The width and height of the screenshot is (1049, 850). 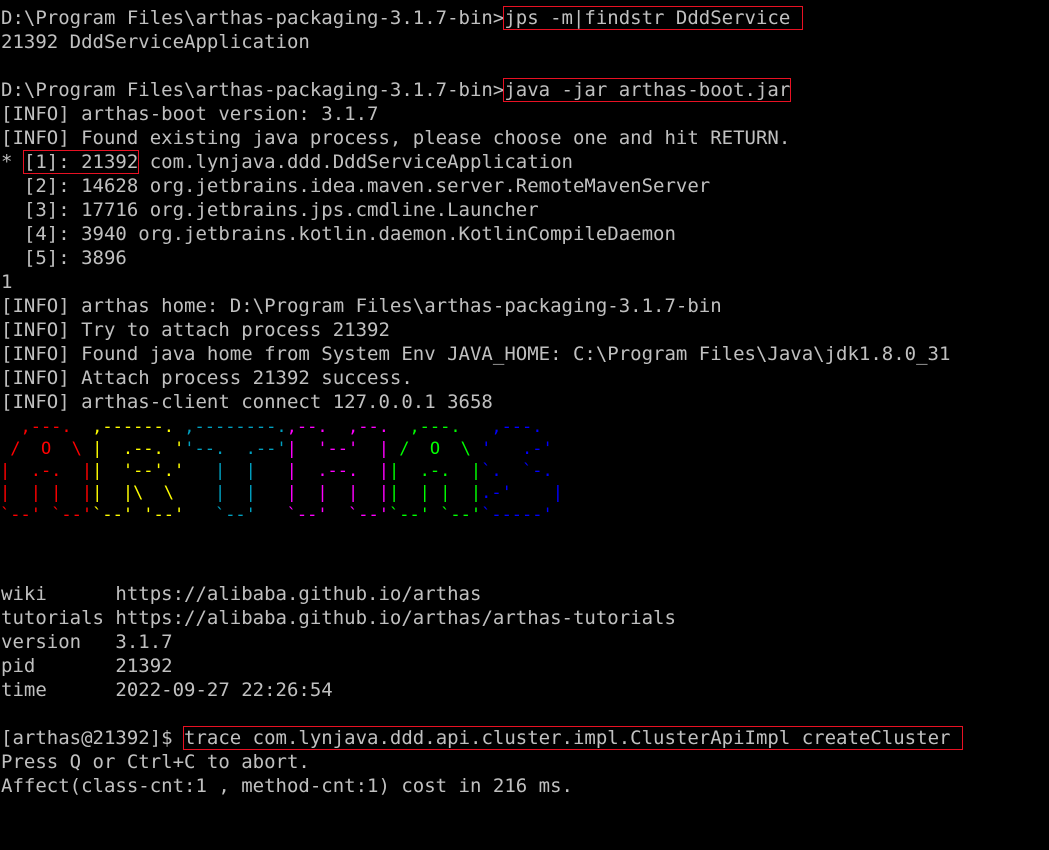 What do you see at coordinates (235, 449) in the screenshot?
I see `logo-letter-segment: '--. .--'` at bounding box center [235, 449].